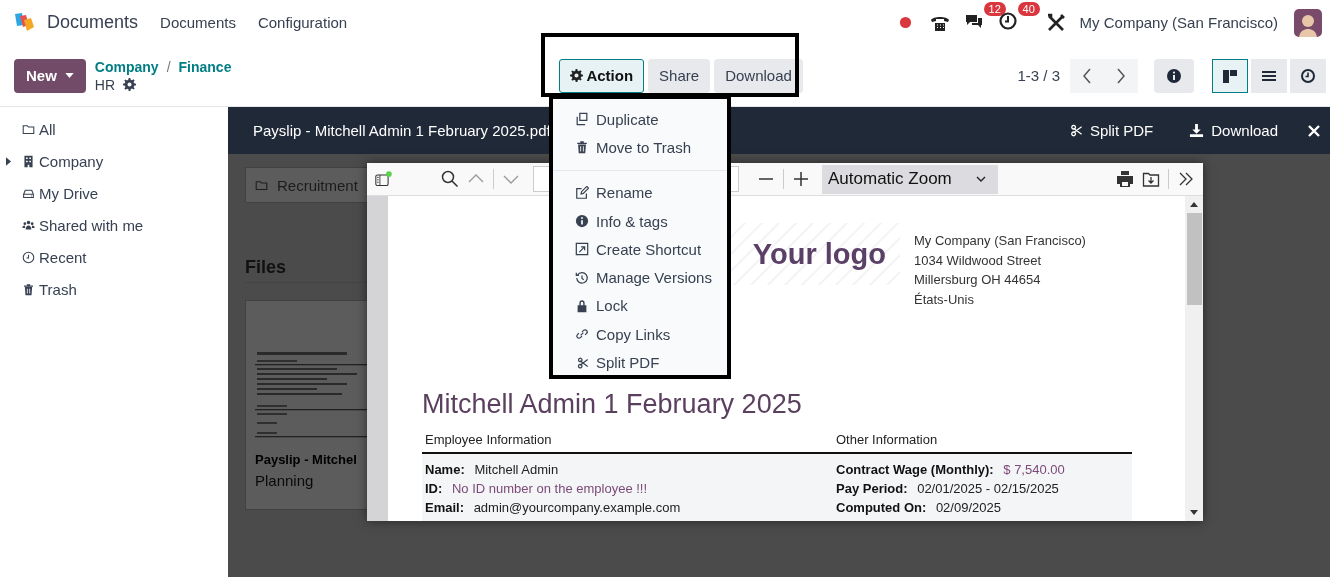 The width and height of the screenshot is (1330, 577). Describe the element at coordinates (910, 179) in the screenshot. I see `zoom-dropdown: Automatic Zoom` at that location.